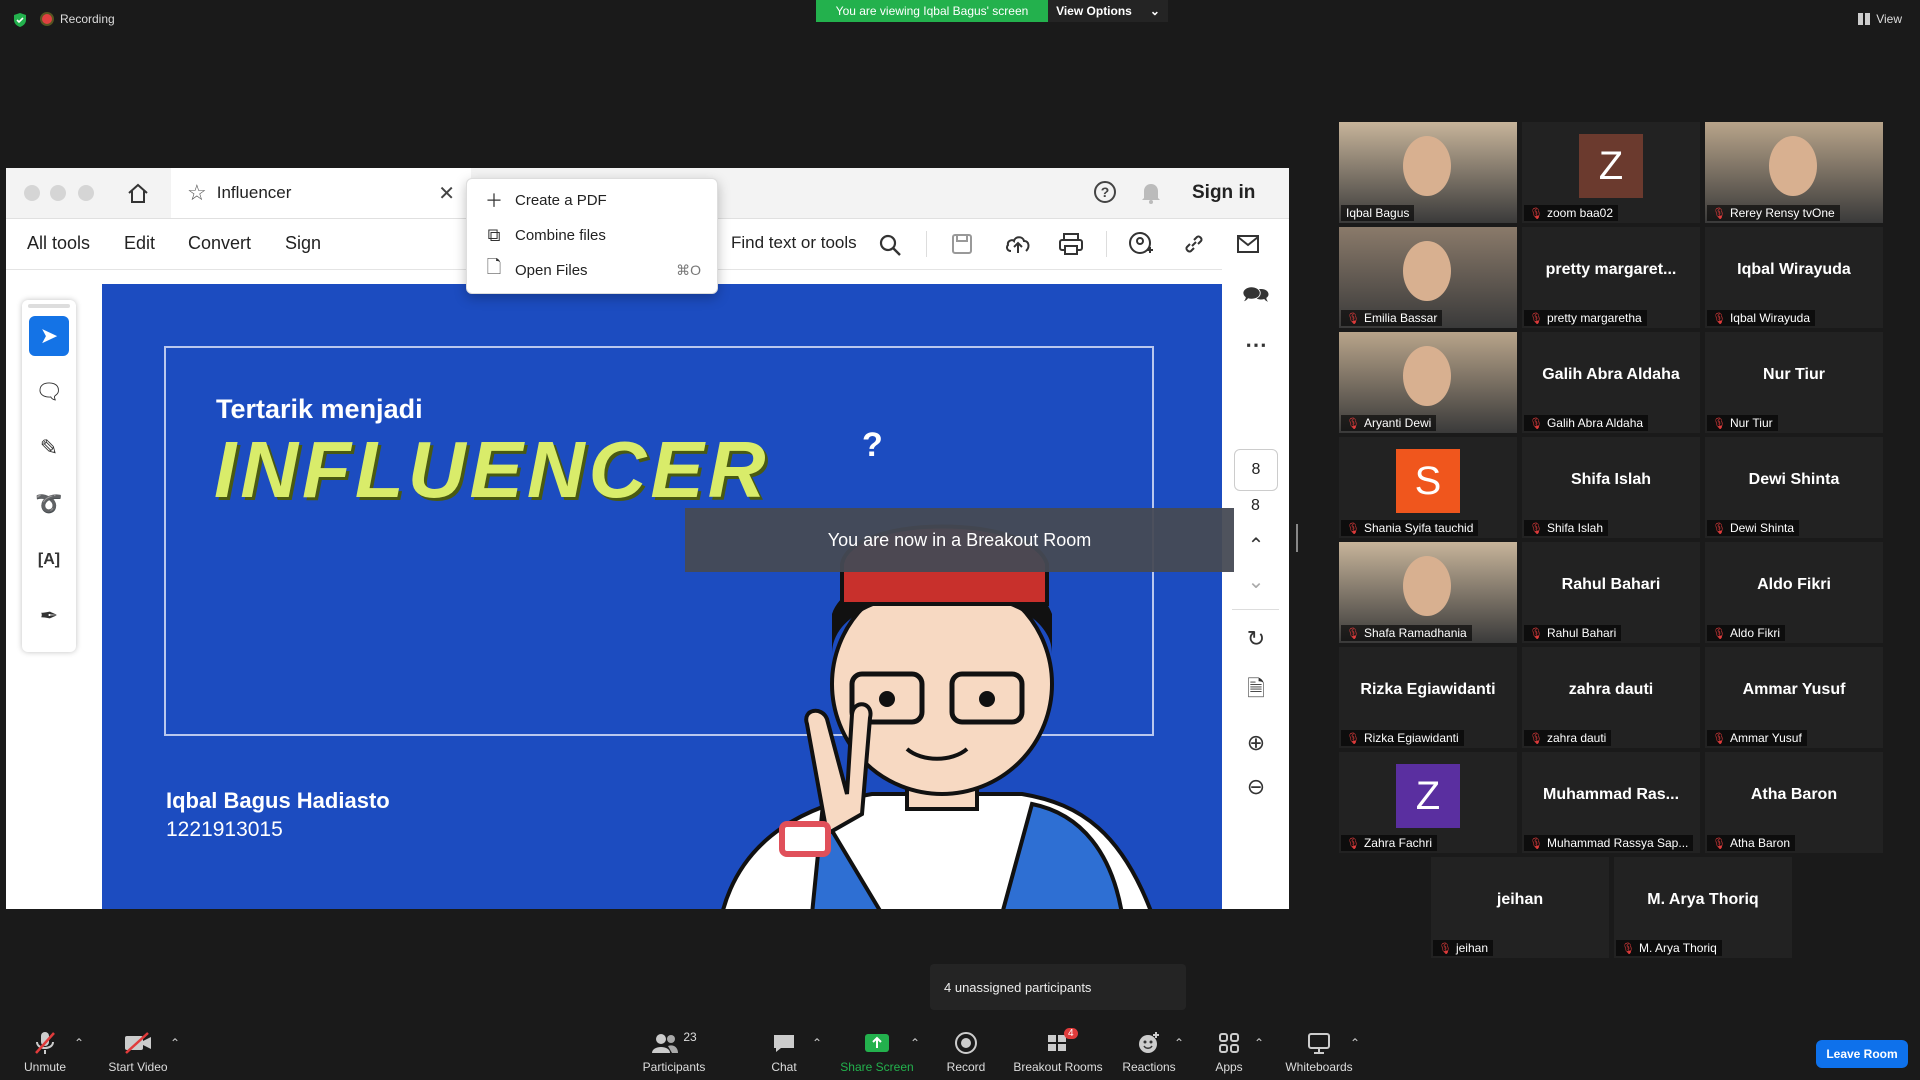 The height and width of the screenshot is (1080, 1920). I want to click on participant-tile: Rizka Egiawidanti 🎙 Rizka Egiawidanti, so click(1428, 697).